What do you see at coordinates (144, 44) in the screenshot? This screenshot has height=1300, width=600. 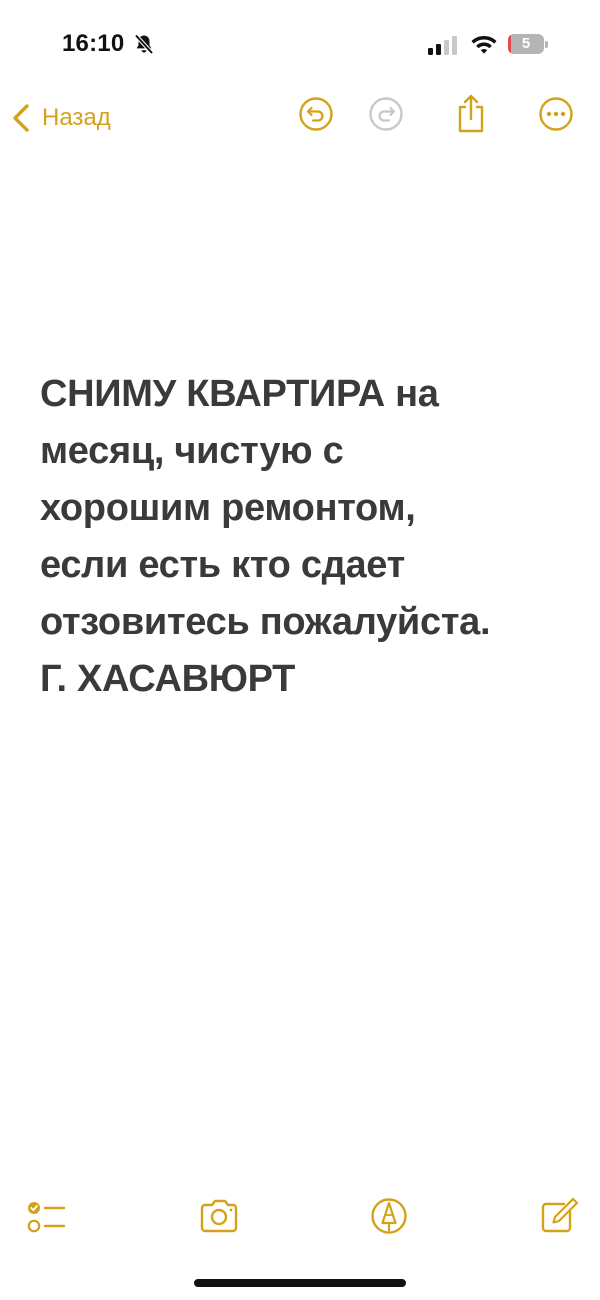 I see `bell-slash-icon` at bounding box center [144, 44].